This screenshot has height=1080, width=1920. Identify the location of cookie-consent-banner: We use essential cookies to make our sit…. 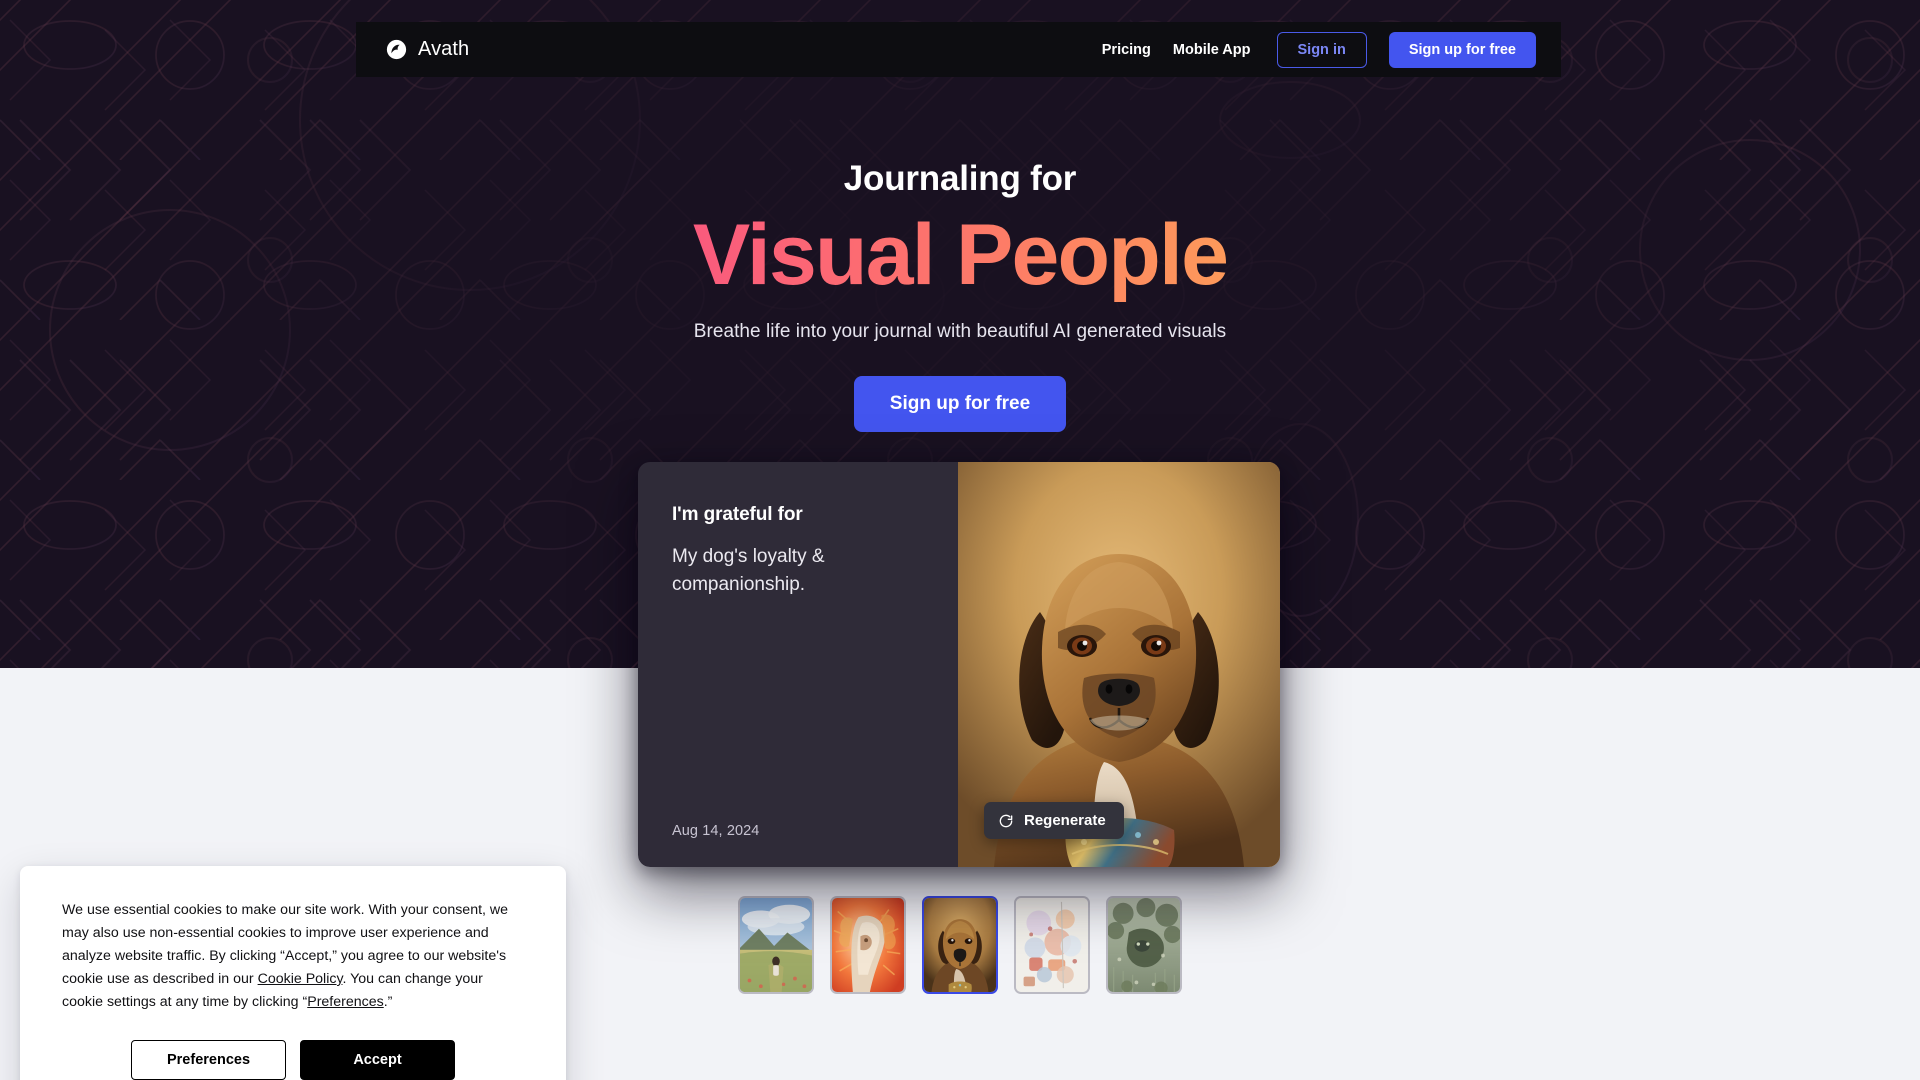
(293, 973).